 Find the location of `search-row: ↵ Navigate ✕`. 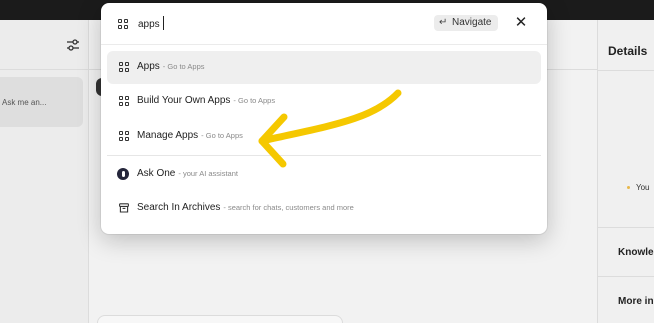

search-row: ↵ Navigate ✕ is located at coordinates (324, 24).